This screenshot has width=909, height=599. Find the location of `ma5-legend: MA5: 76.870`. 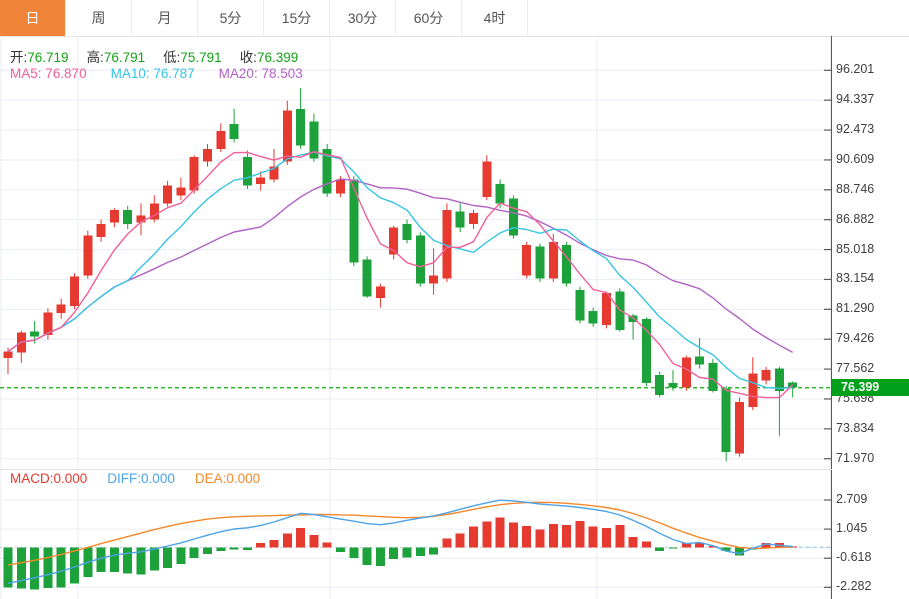

ma5-legend: MA5: 76.870 is located at coordinates (48, 73).